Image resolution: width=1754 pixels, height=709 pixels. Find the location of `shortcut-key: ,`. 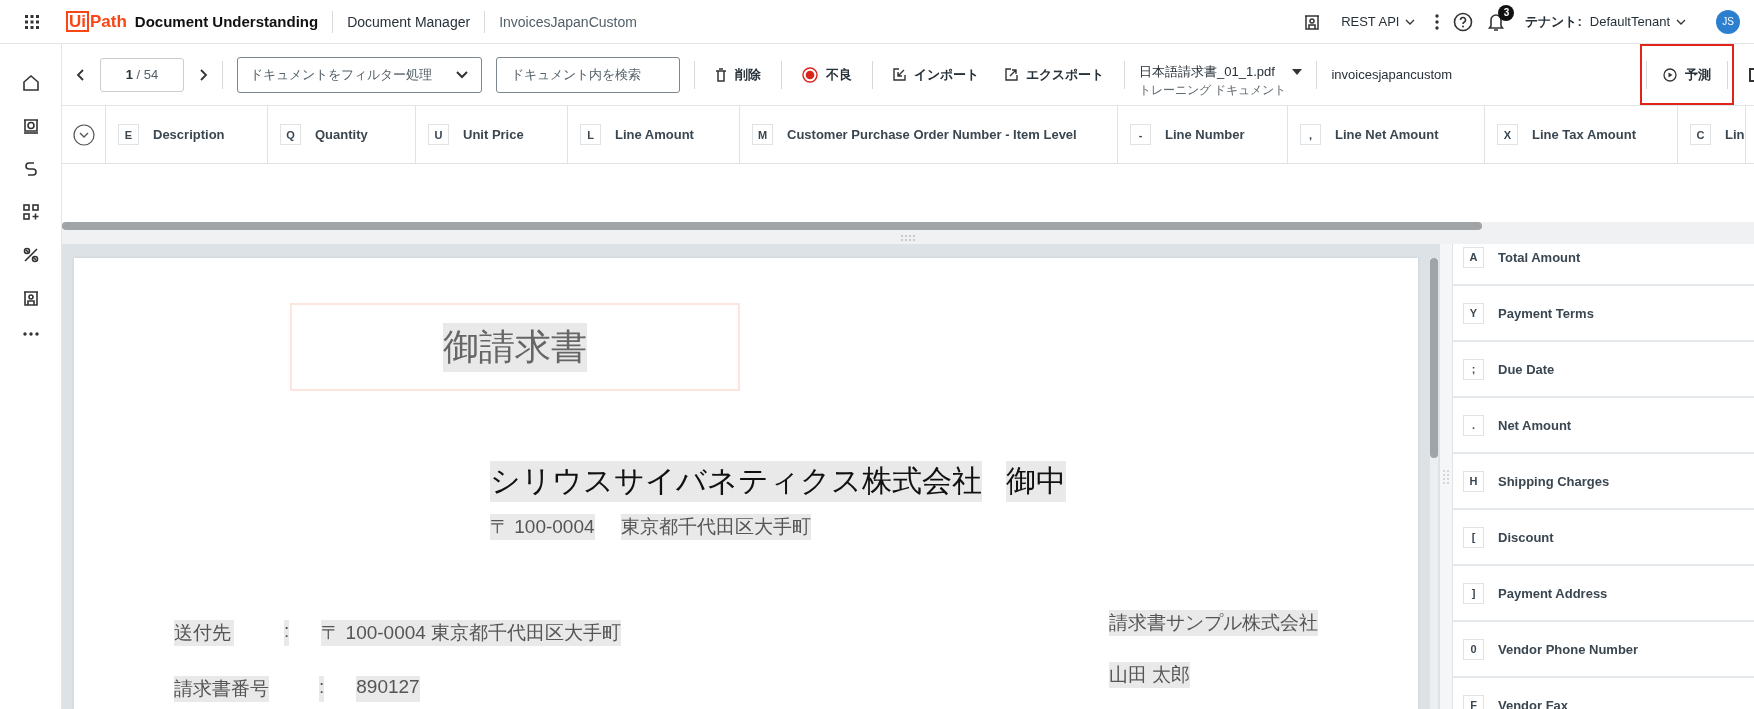

shortcut-key: , is located at coordinates (1310, 134).